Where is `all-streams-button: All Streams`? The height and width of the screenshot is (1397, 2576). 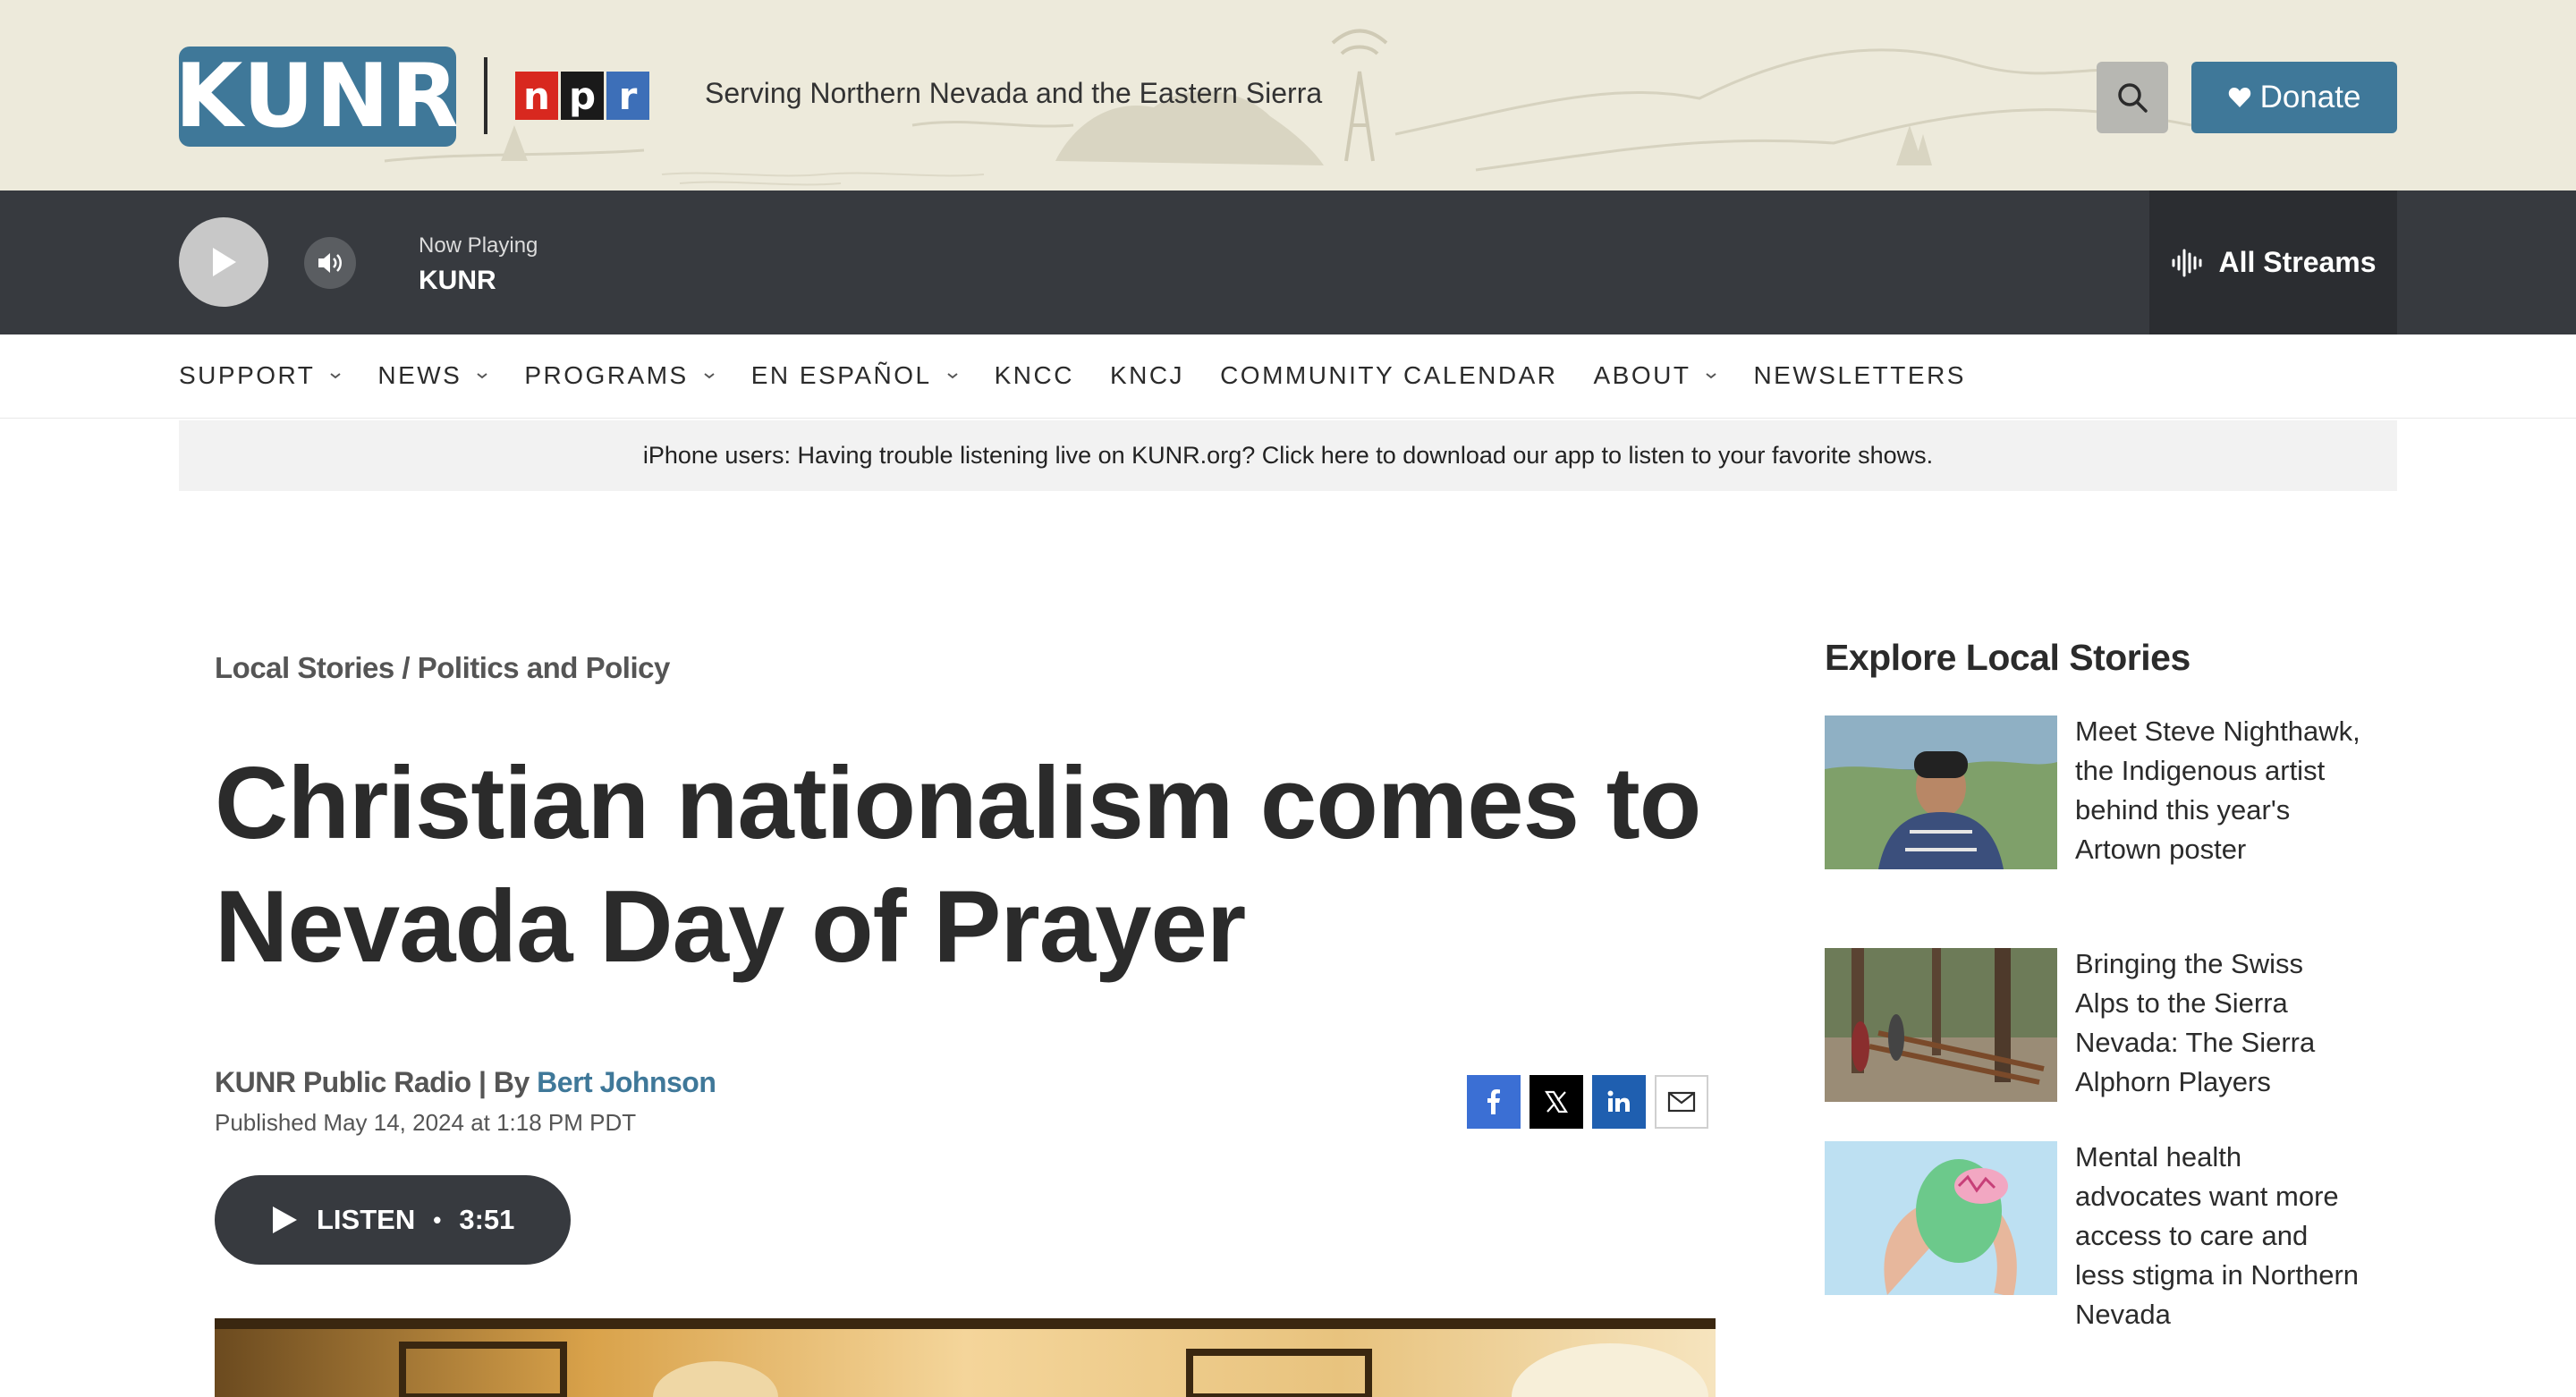 all-streams-button: All Streams is located at coordinates (2273, 262).